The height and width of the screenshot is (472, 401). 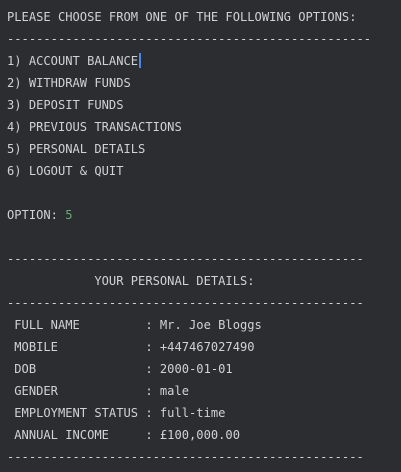 I want to click on menu-option-account-balance: 1) ACCOUNT BALANCE, so click(x=204, y=61).